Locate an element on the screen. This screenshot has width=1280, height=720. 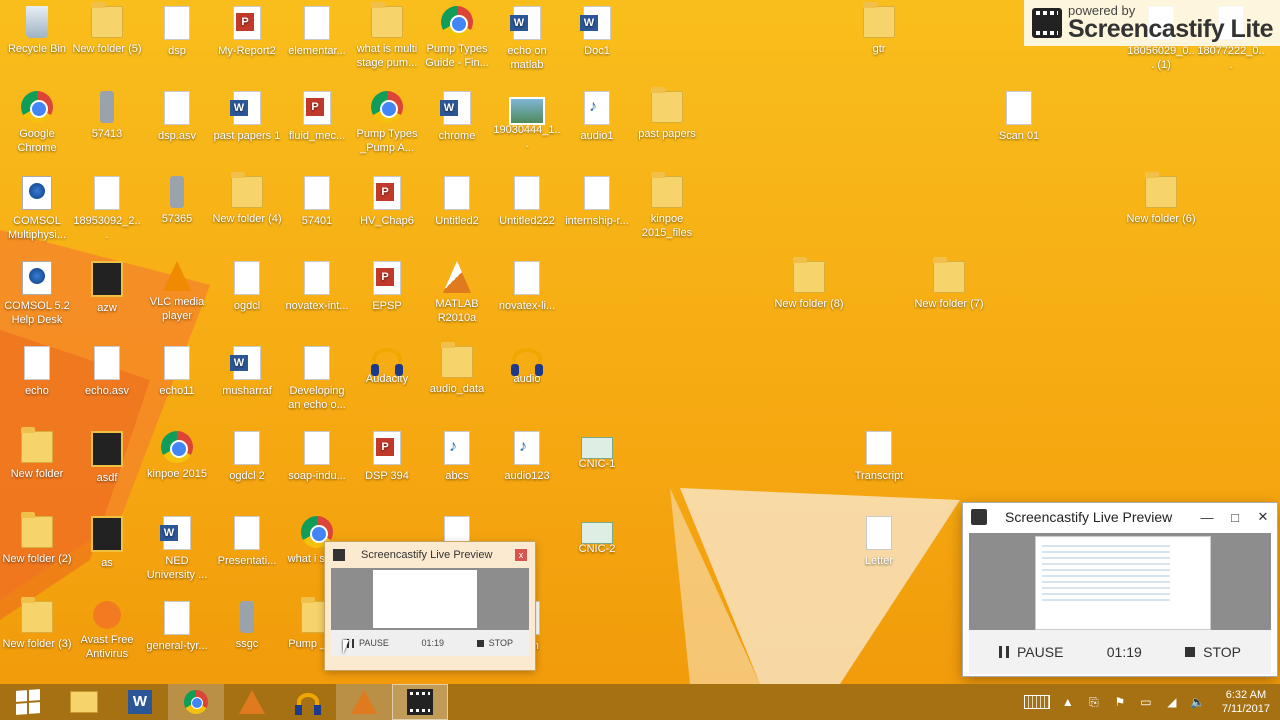
desktop-icon: Audacity is located at coordinates (387, 366).